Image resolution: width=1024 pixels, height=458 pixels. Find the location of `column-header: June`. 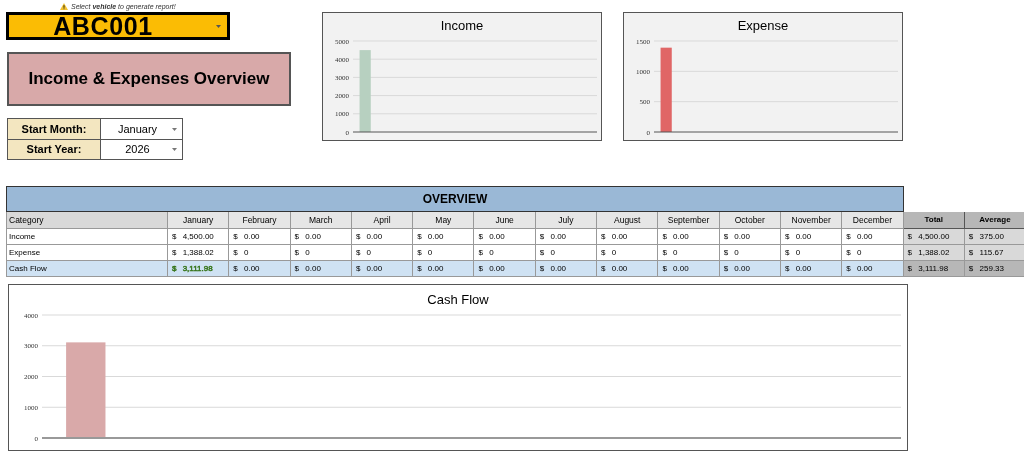

column-header: June is located at coordinates (505, 220).